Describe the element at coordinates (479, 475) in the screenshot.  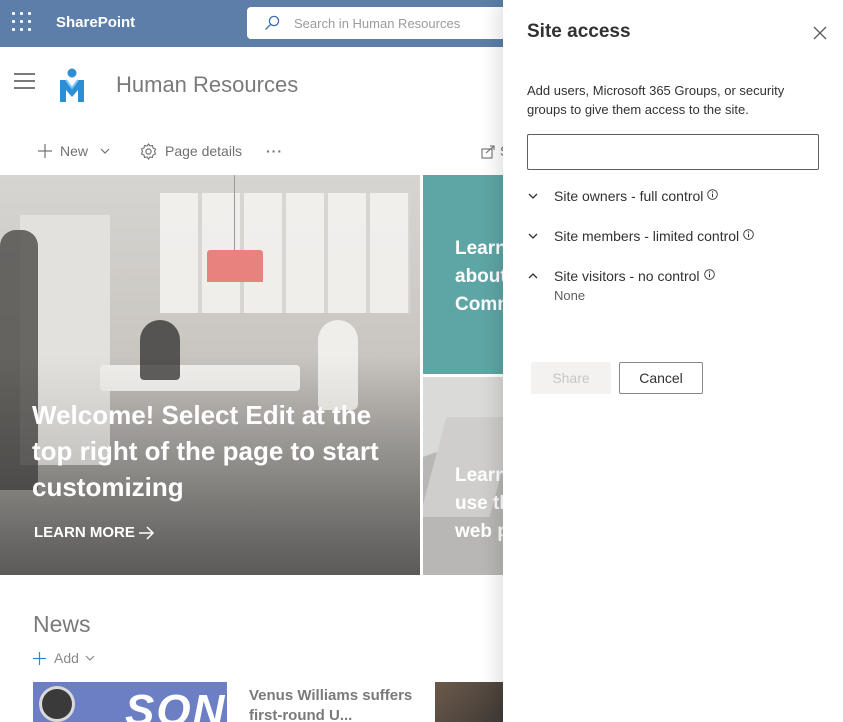
I see `hero-tile-bottom-line: Learn` at that location.